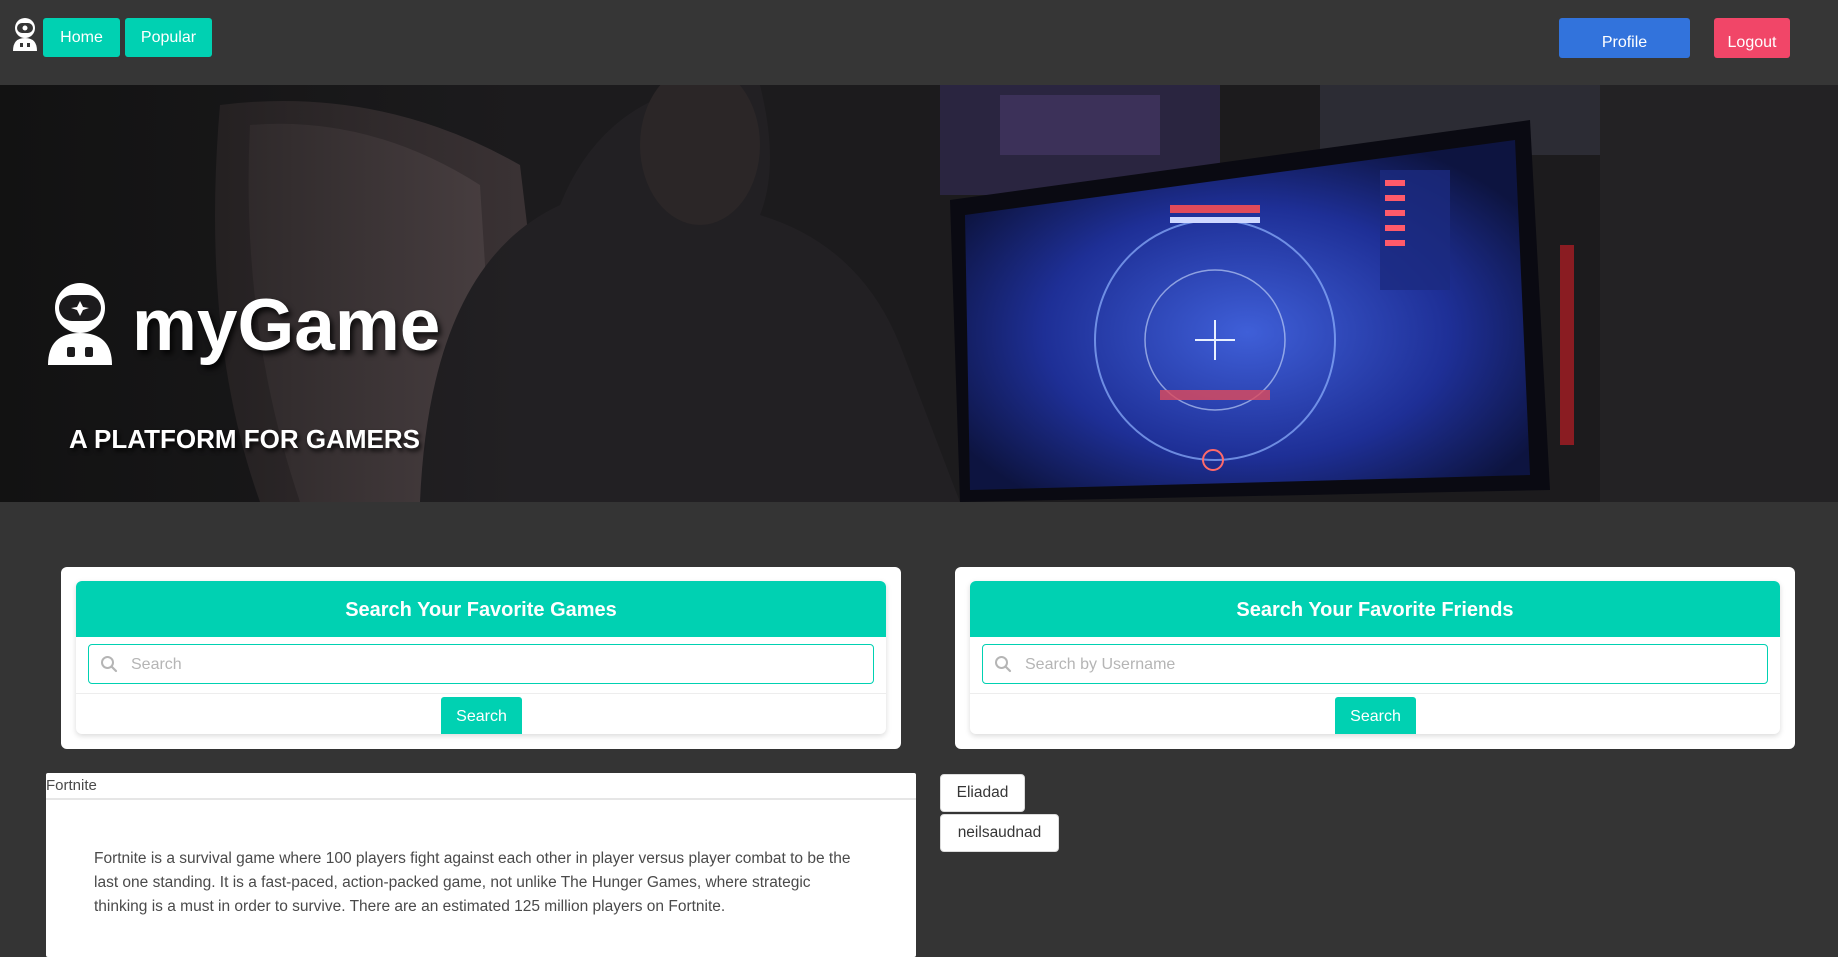 This screenshot has width=1838, height=957. What do you see at coordinates (1375, 715) in the screenshot?
I see `friends-search-button: Search` at bounding box center [1375, 715].